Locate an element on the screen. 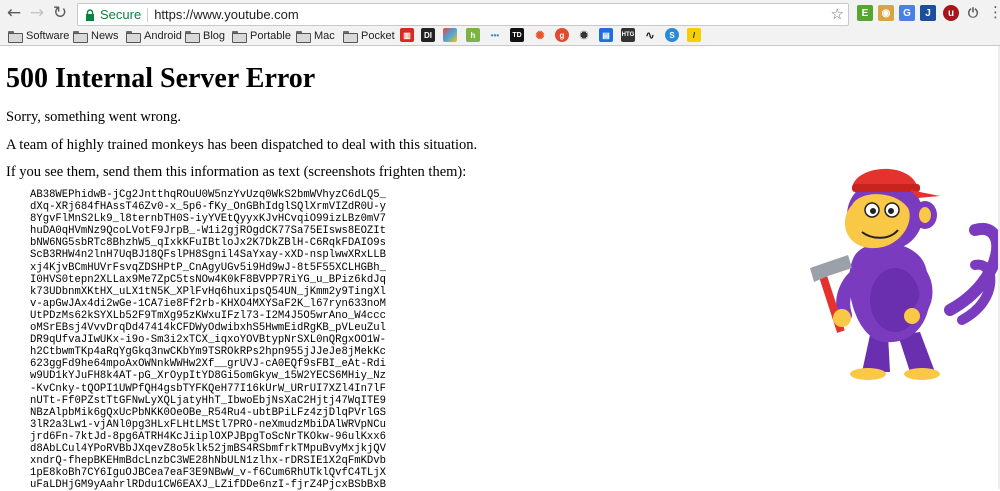 The width and height of the screenshot is (1000, 491). bookmark-chart-icon: ▤ is located at coordinates (606, 35).